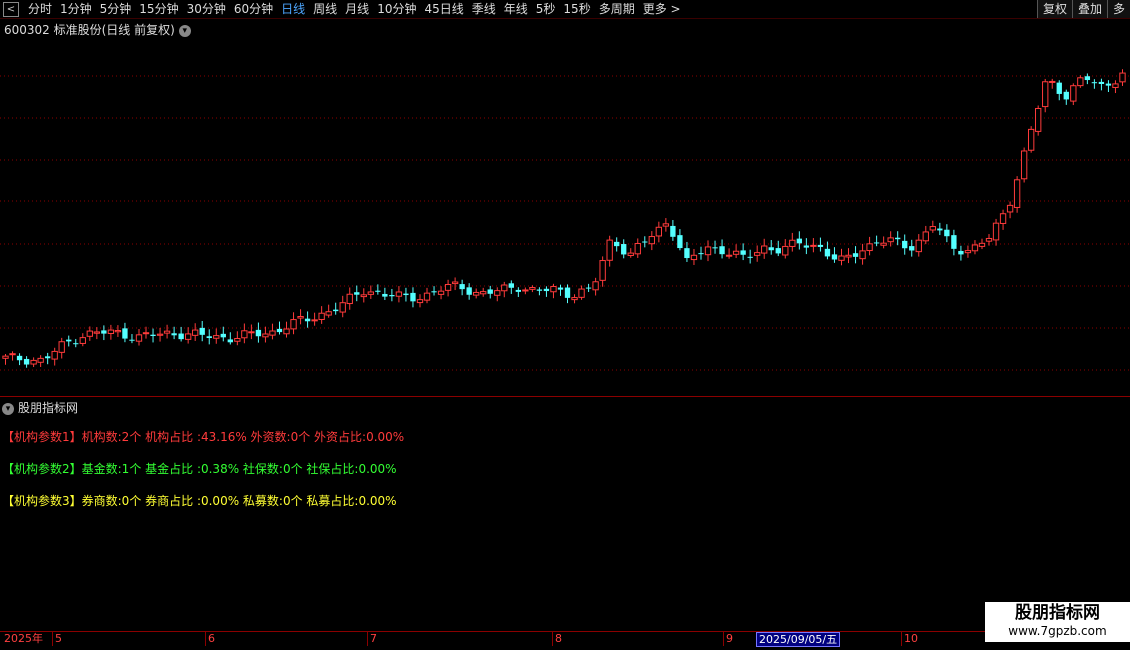  What do you see at coordinates (57, 639) in the screenshot?
I see `axis-month-5: 5` at bounding box center [57, 639].